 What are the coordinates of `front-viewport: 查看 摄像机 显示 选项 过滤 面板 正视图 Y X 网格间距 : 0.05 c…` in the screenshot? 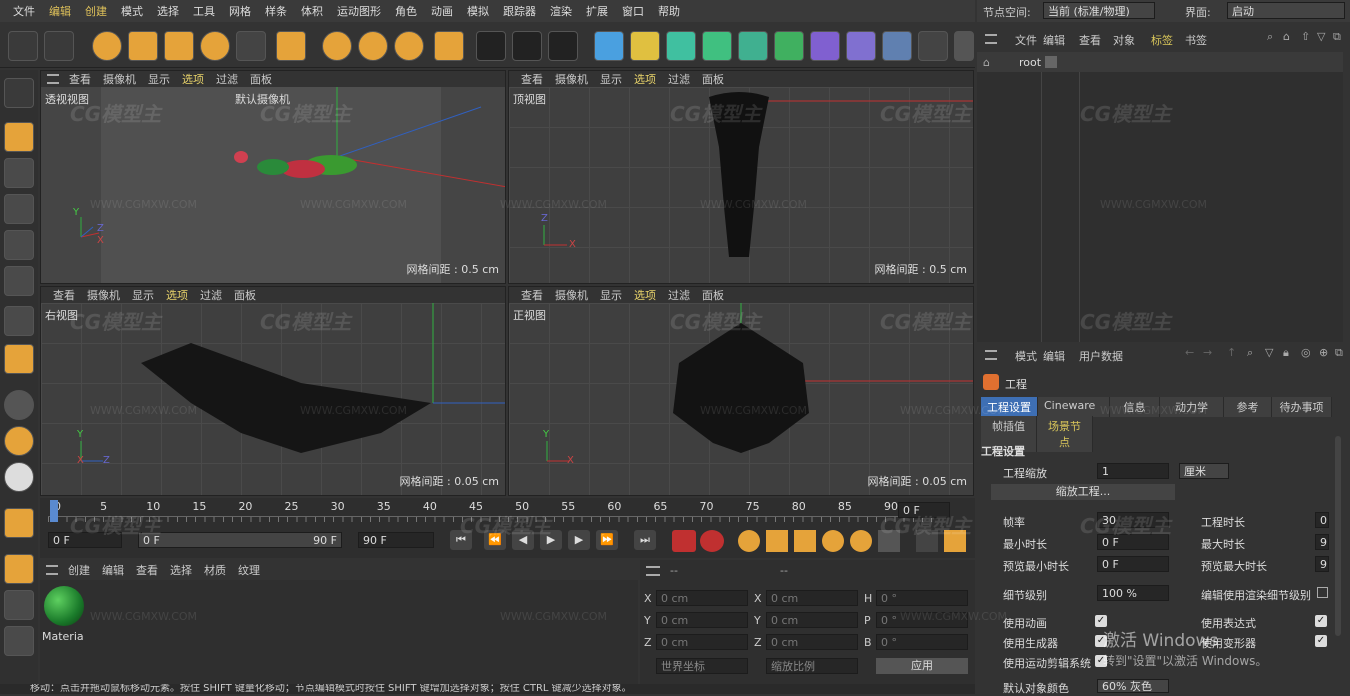 It's located at (741, 391).